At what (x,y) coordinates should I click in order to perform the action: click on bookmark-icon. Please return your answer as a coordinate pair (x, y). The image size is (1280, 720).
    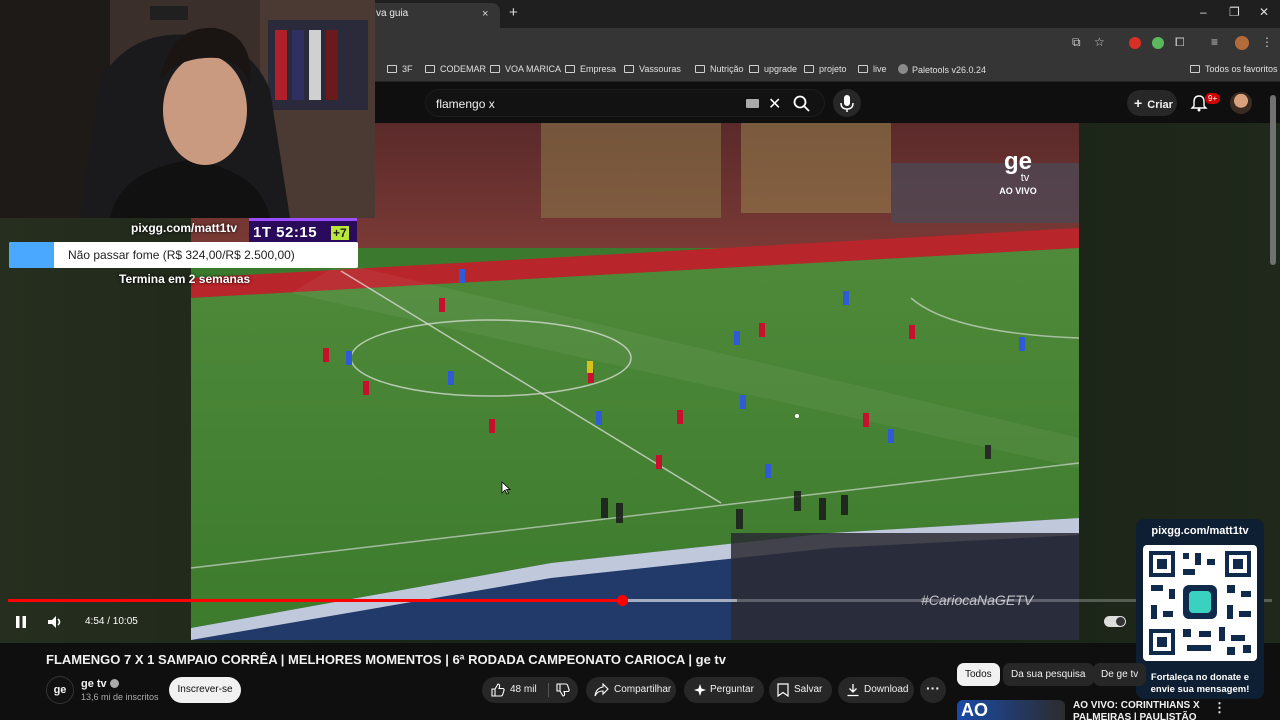
    Looking at the image, I should click on (783, 690).